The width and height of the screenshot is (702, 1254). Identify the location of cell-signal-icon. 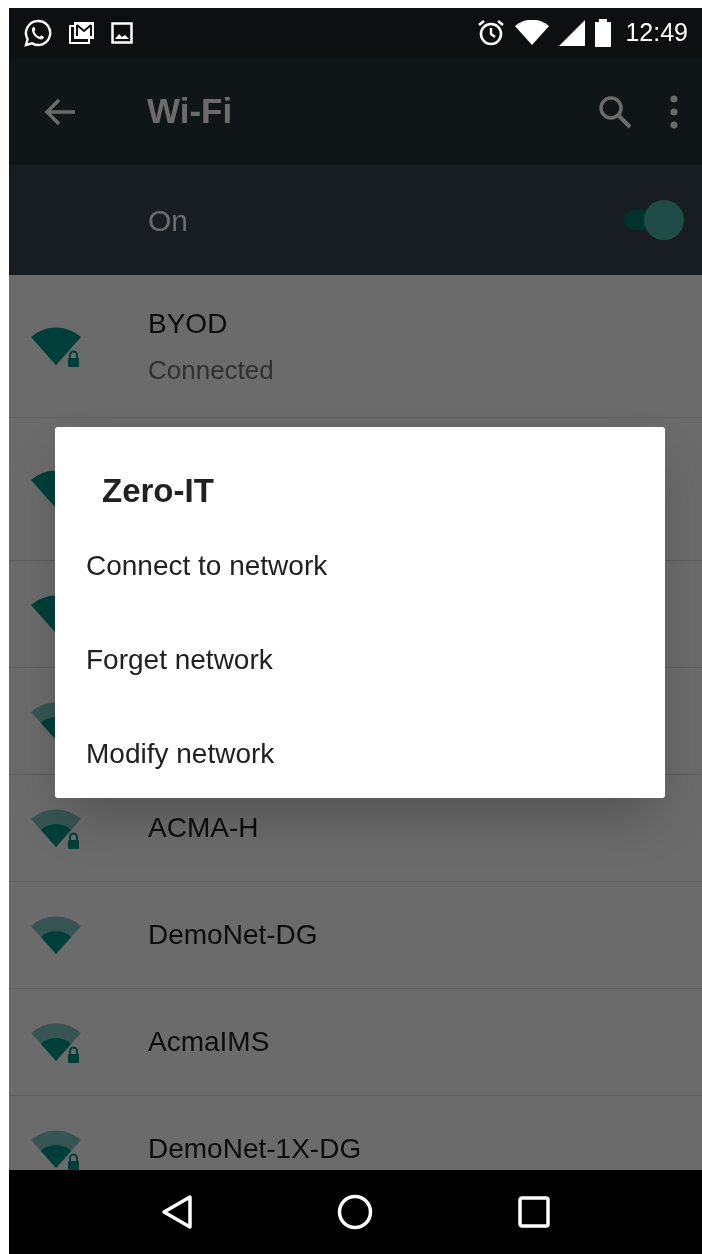
(572, 33).